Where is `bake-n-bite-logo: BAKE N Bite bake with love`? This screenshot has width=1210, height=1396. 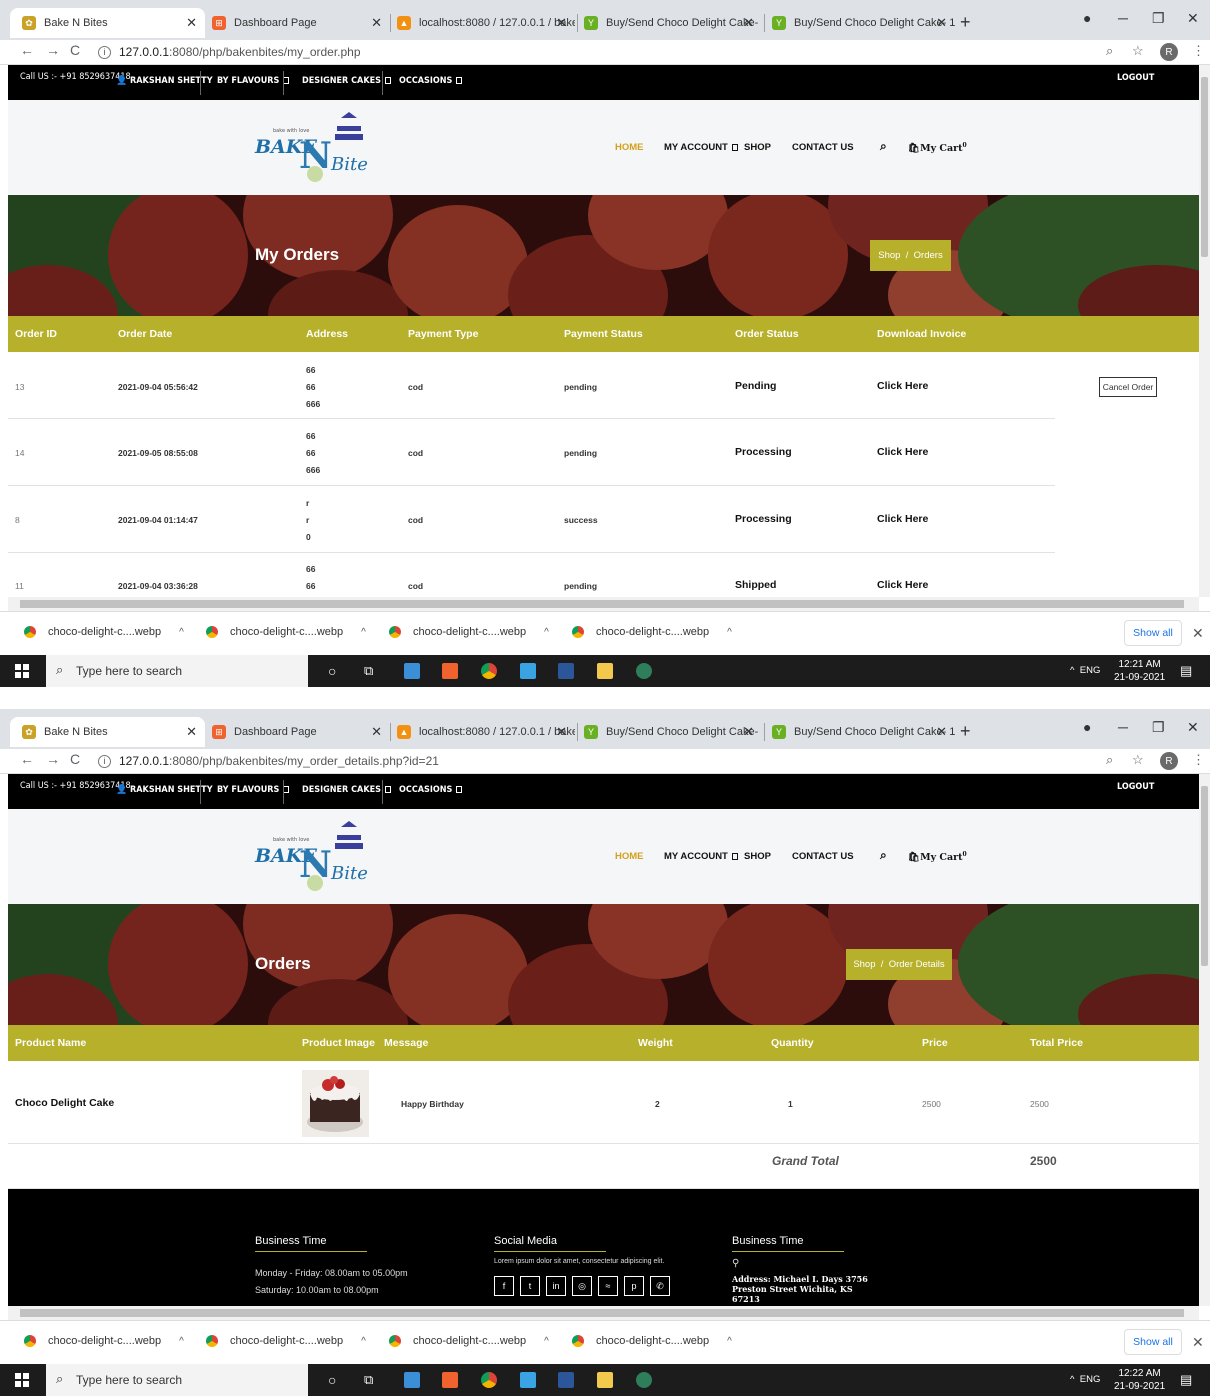
bake-n-bite-logo: BAKE N Bite bake with love is located at coordinates (318, 148).